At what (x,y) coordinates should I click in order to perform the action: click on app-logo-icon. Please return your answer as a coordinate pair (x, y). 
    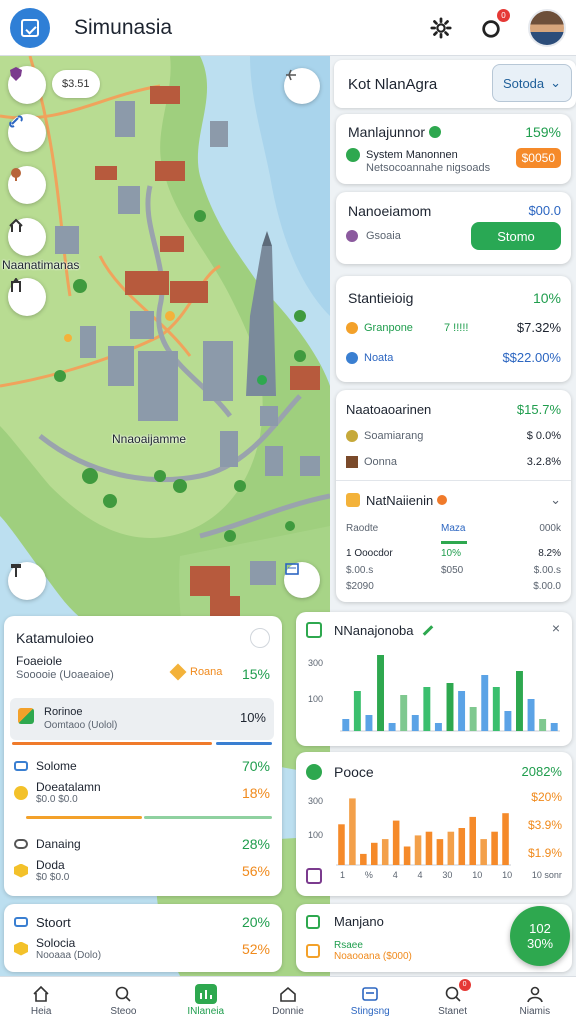
    Looking at the image, I should click on (30, 27).